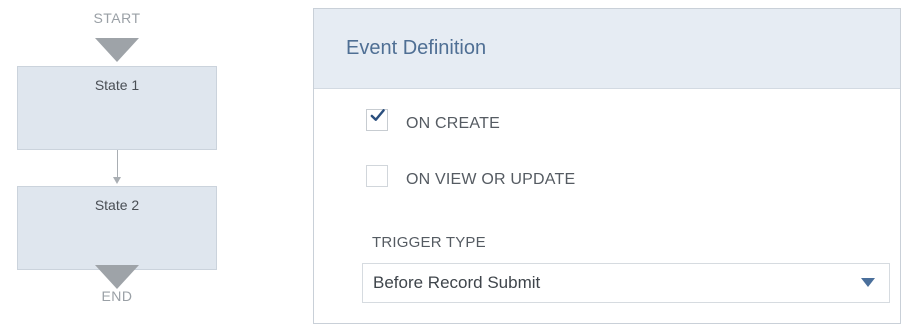 This screenshot has height=324, width=902. I want to click on end-label: END, so click(117, 296).